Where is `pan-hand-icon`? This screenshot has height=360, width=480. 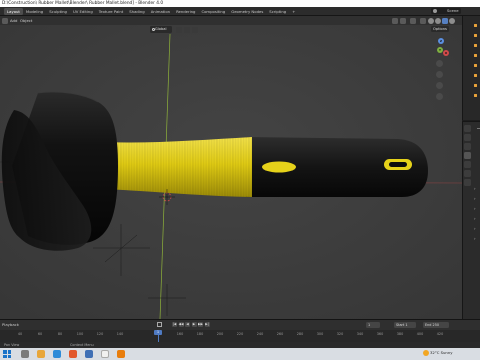
pan-hand-icon is located at coordinates (439, 74).